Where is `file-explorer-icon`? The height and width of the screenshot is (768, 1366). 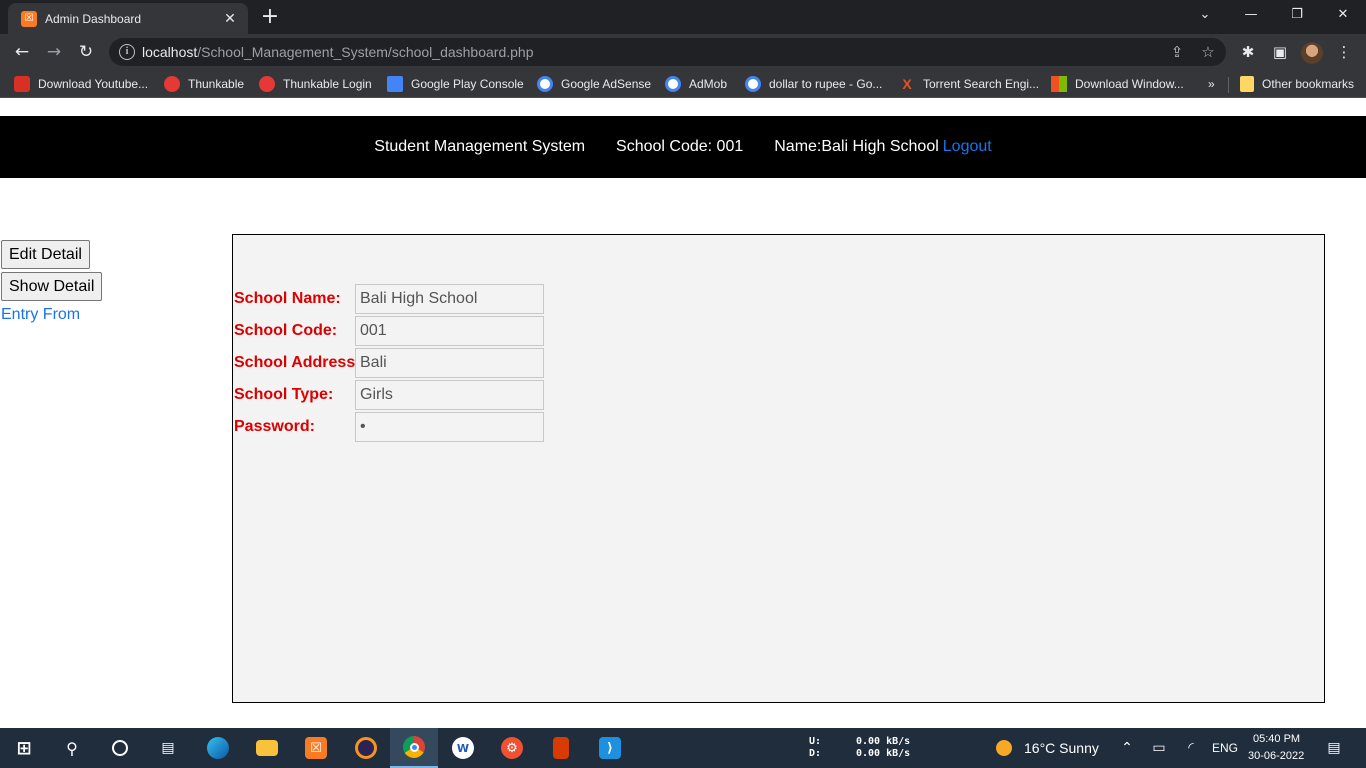
file-explorer-icon is located at coordinates (267, 748).